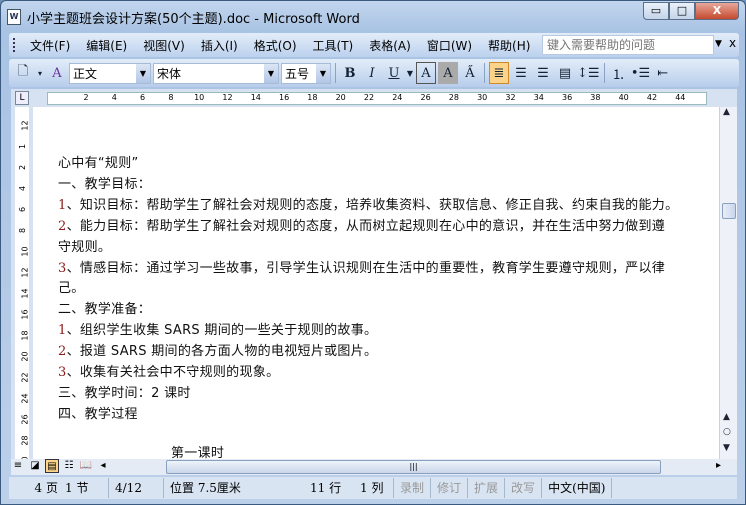 The height and width of the screenshot is (505, 746). I want to click on bulleted-list-button: •☰, so click(641, 73).